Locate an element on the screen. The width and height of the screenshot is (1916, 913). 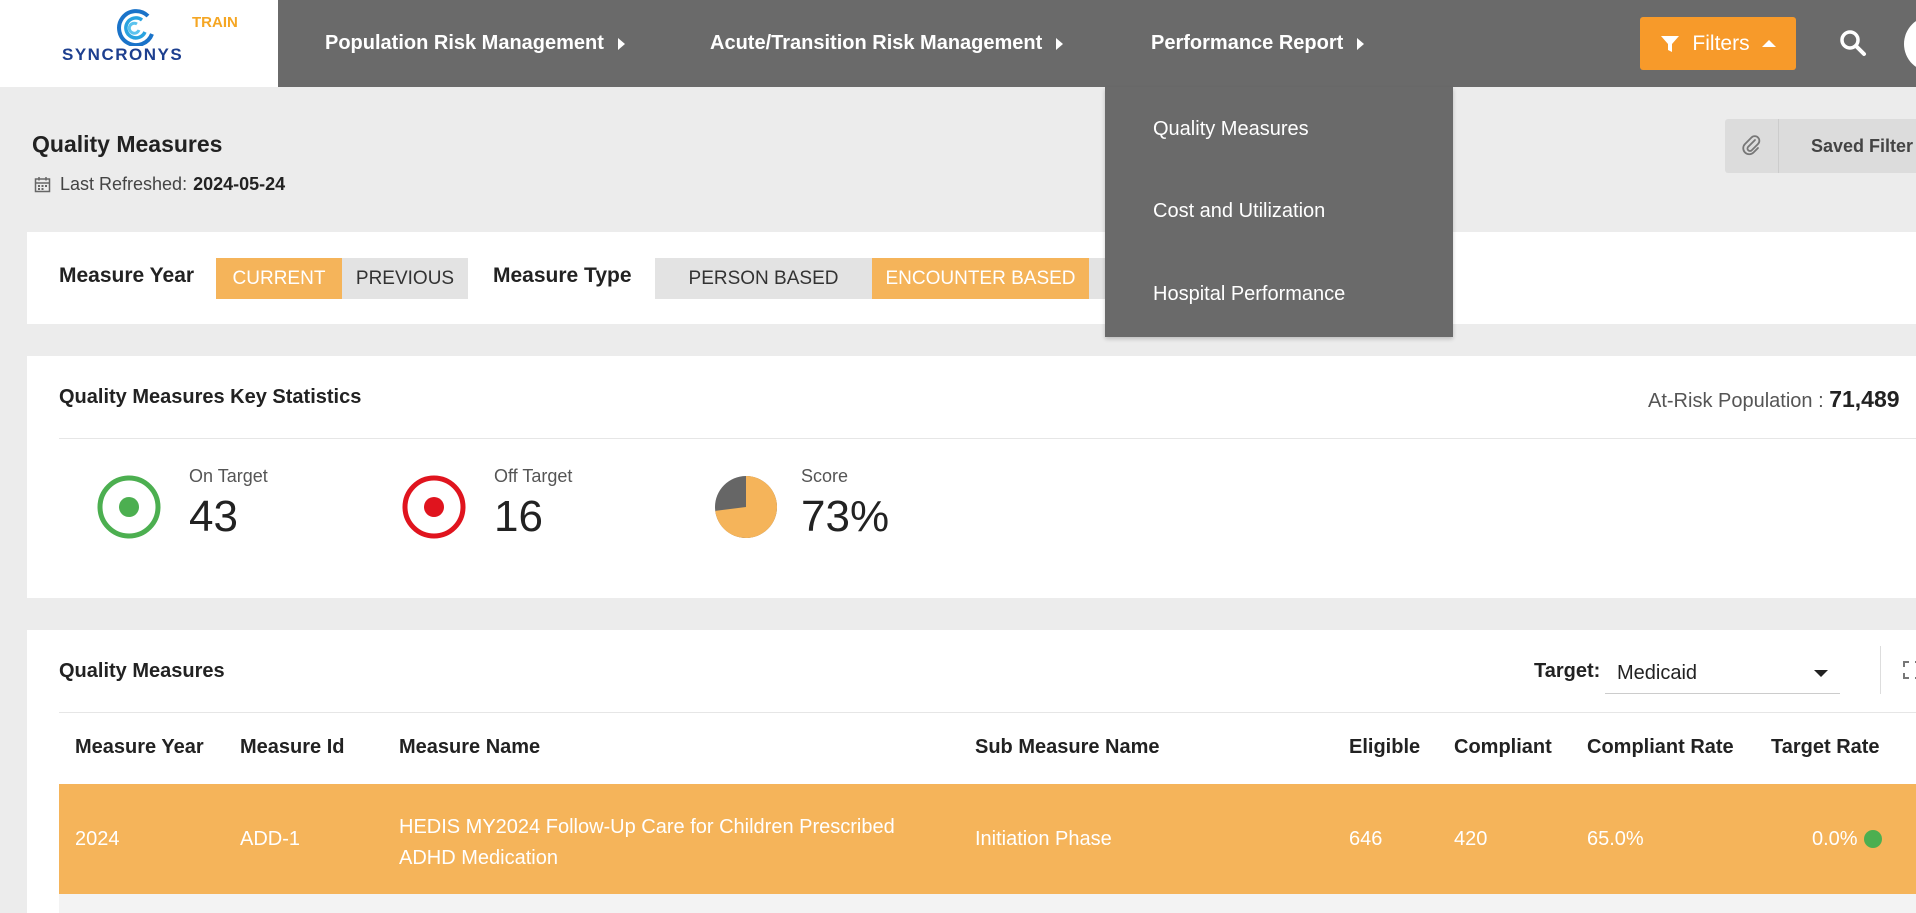
menu-item-quality-measures: Quality Measures is located at coordinates (1231, 129).